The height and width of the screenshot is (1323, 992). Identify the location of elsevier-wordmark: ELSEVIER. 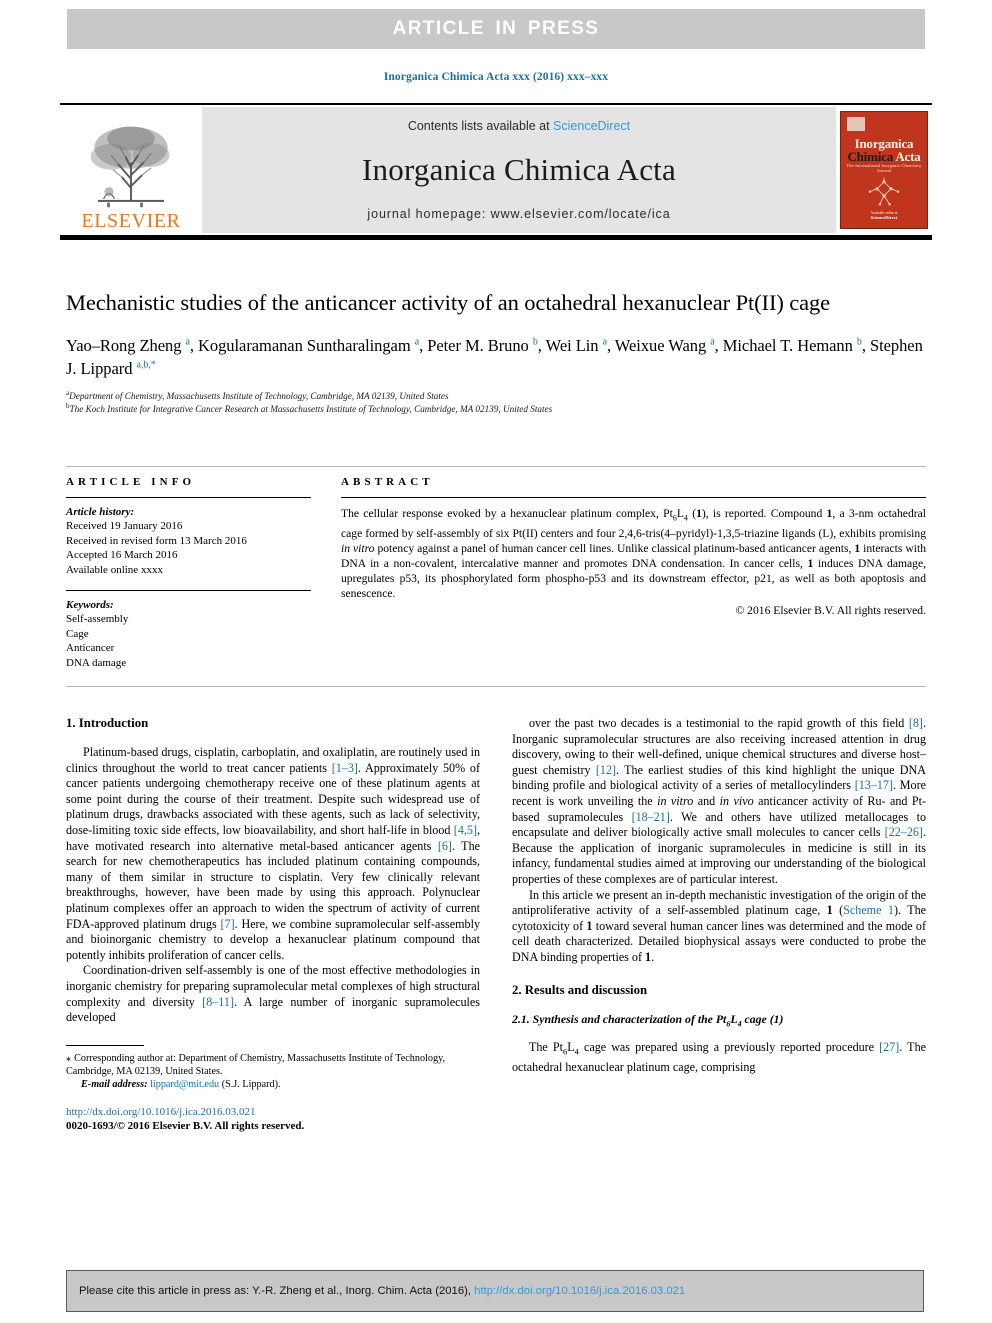
(131, 221).